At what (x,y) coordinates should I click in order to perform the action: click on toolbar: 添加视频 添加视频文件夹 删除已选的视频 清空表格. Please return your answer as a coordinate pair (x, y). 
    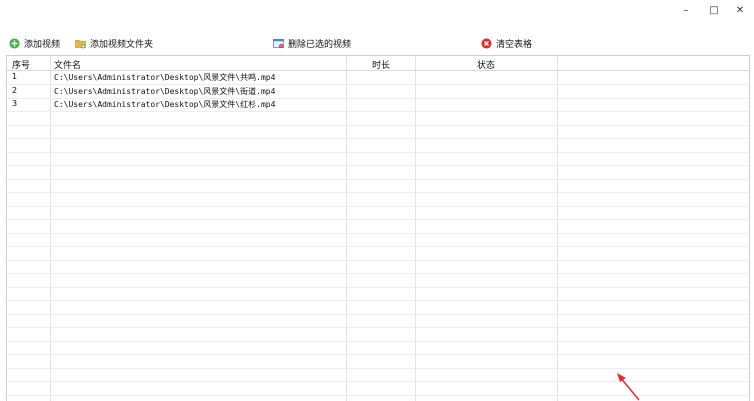
    Looking at the image, I should click on (377, 43).